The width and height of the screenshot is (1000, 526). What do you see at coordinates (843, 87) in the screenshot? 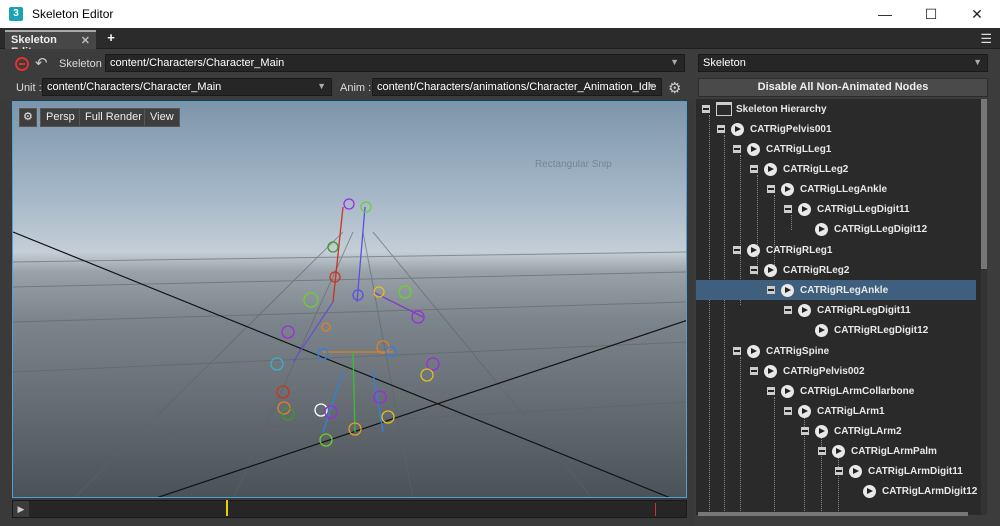
I see `disable-non-animated-button: Disable All Non-Animated Nodes` at bounding box center [843, 87].